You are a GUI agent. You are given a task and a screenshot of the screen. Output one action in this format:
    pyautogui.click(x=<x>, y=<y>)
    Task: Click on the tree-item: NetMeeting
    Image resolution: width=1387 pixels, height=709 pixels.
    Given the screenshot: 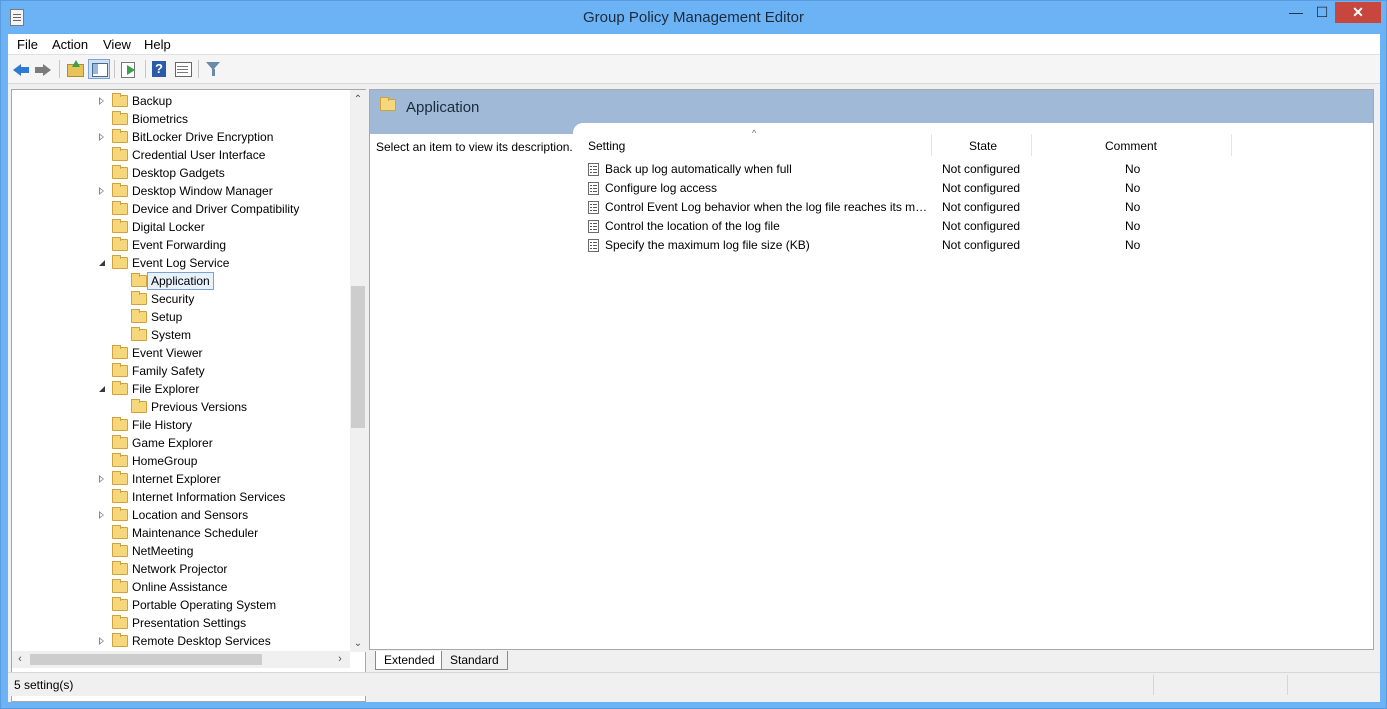 What is the action you would take?
    pyautogui.click(x=177, y=551)
    